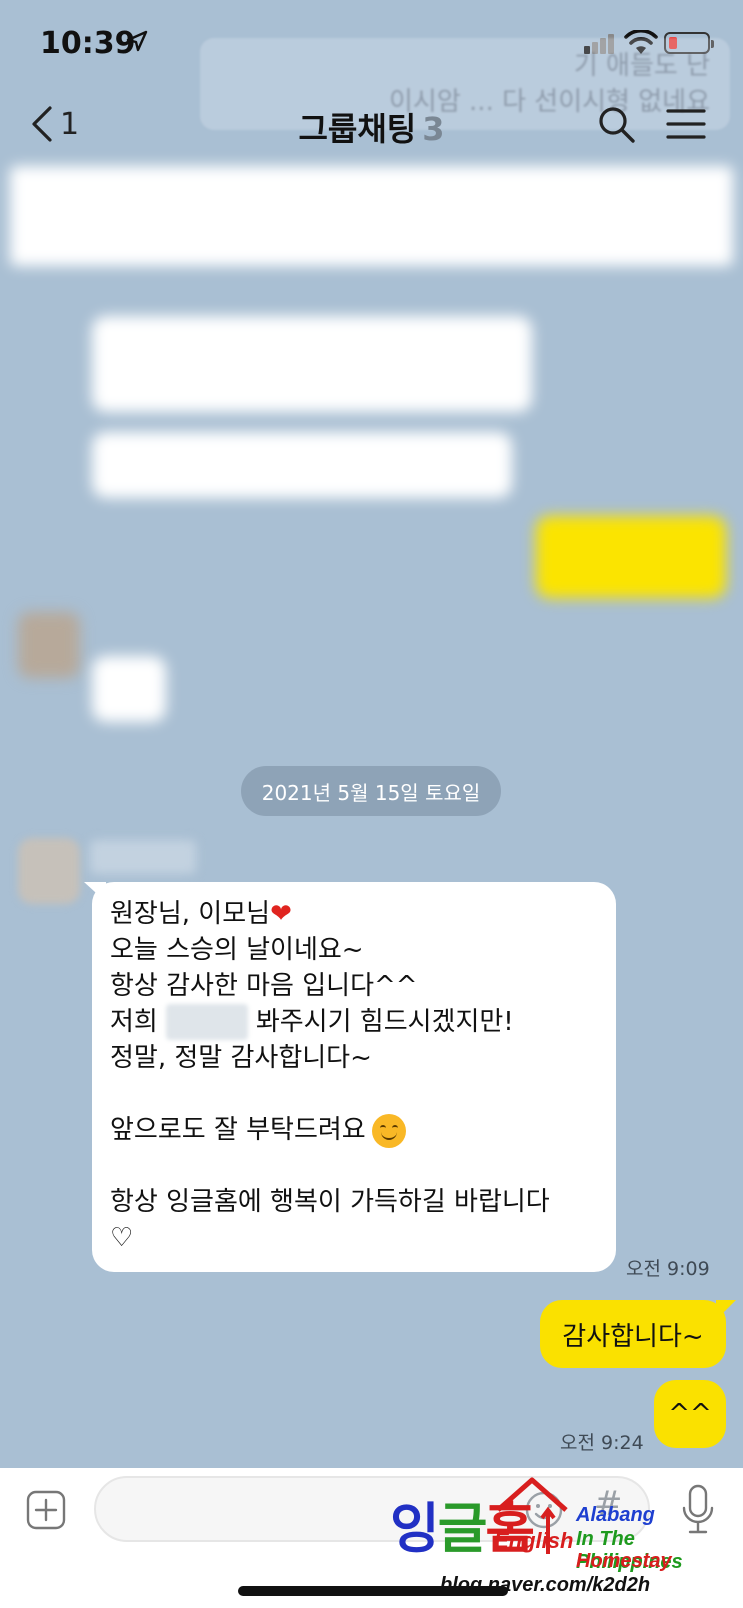 Image resolution: width=743 pixels, height=1608 pixels. Describe the element at coordinates (373, 1591) in the screenshot. I see `home-indicator` at that location.